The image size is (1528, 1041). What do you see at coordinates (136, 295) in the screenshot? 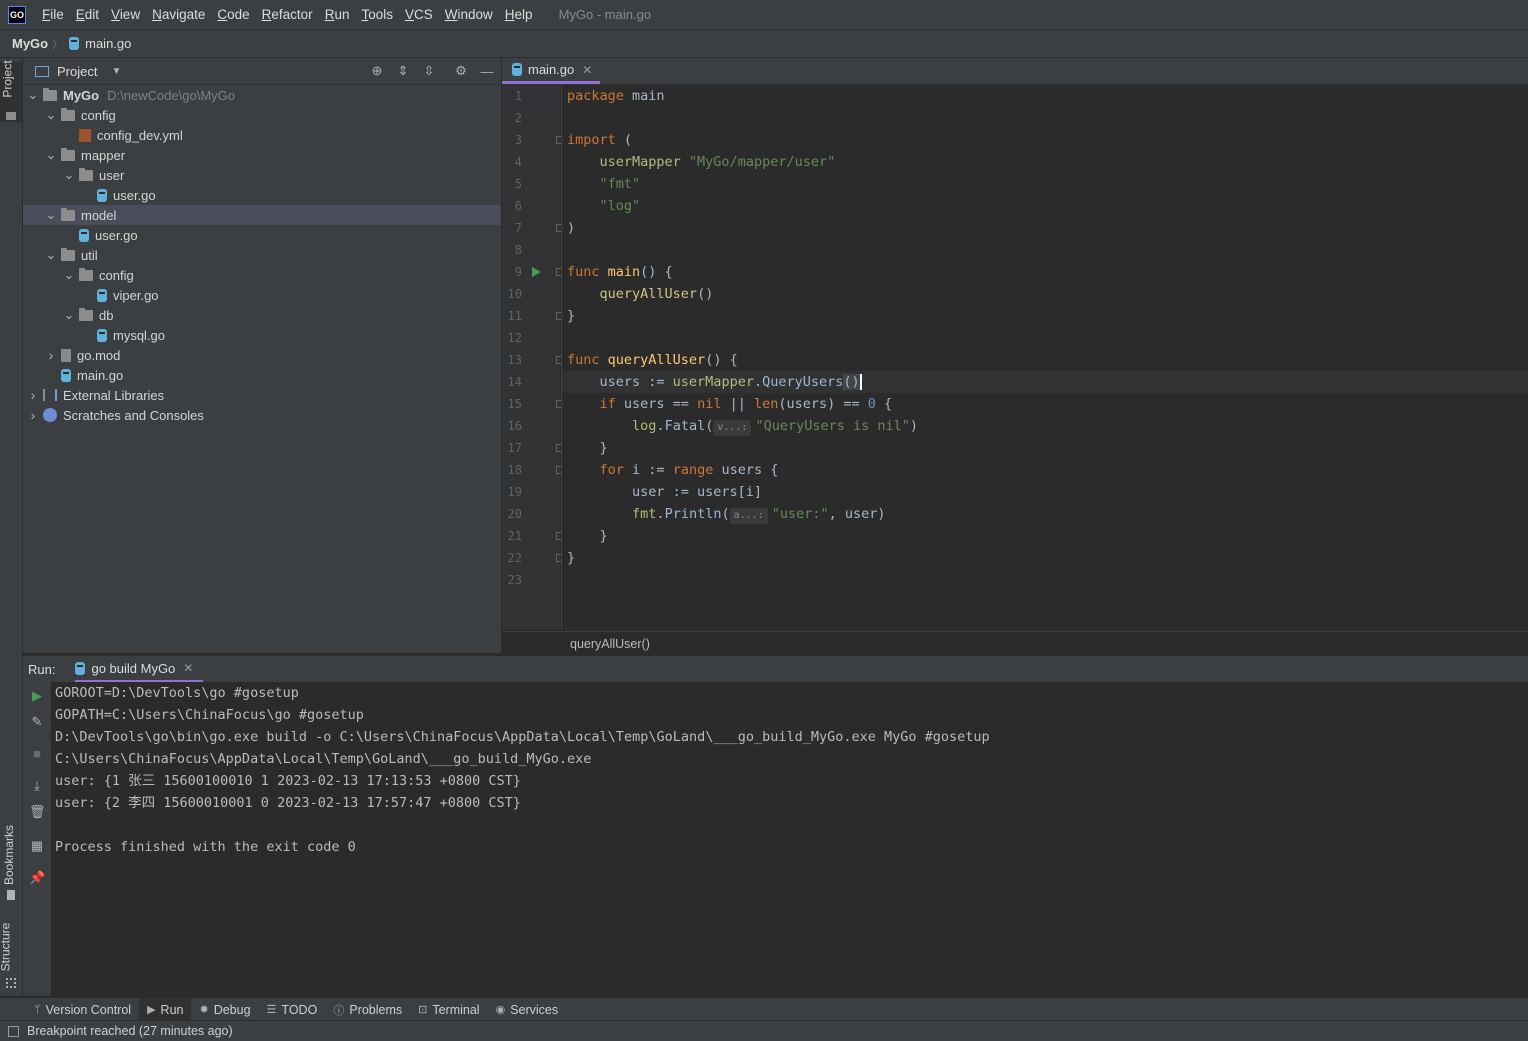
I see `tree-item-label: viper.go` at bounding box center [136, 295].